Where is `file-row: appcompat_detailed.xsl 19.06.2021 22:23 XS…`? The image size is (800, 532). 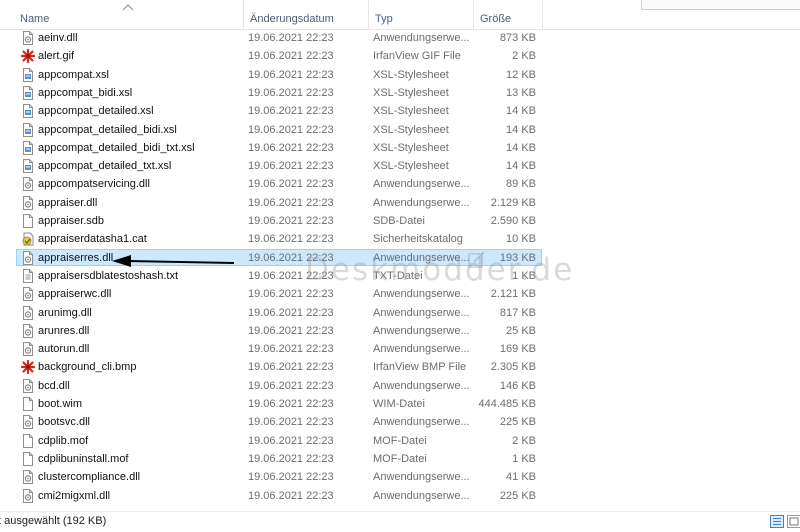
file-row: appcompat_detailed.xsl 19.06.2021 22:23 XS… is located at coordinates (400, 111).